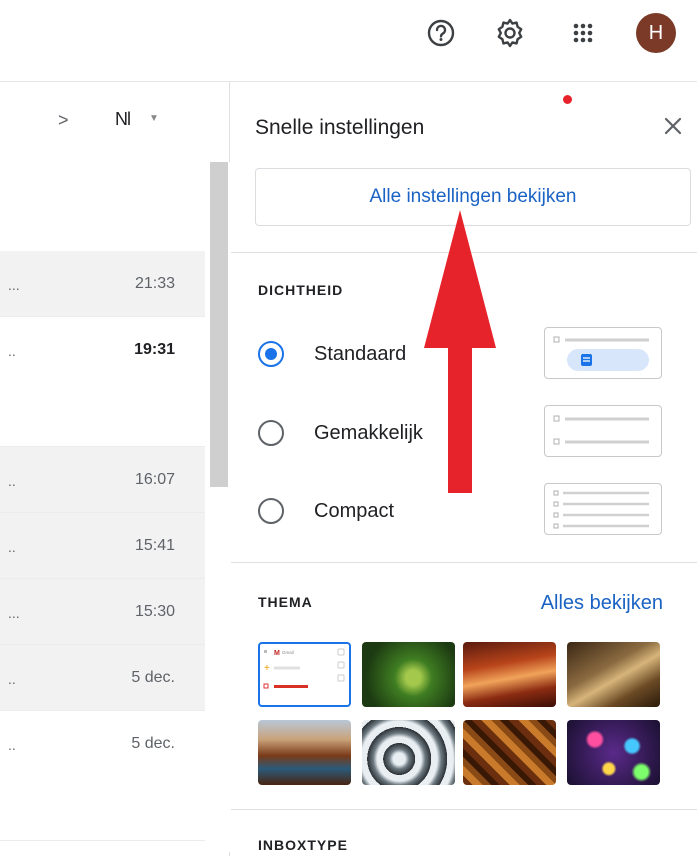 The image size is (697, 856). Describe the element at coordinates (102, 612) in the screenshot. I see `email-row: ... 15:30` at that location.